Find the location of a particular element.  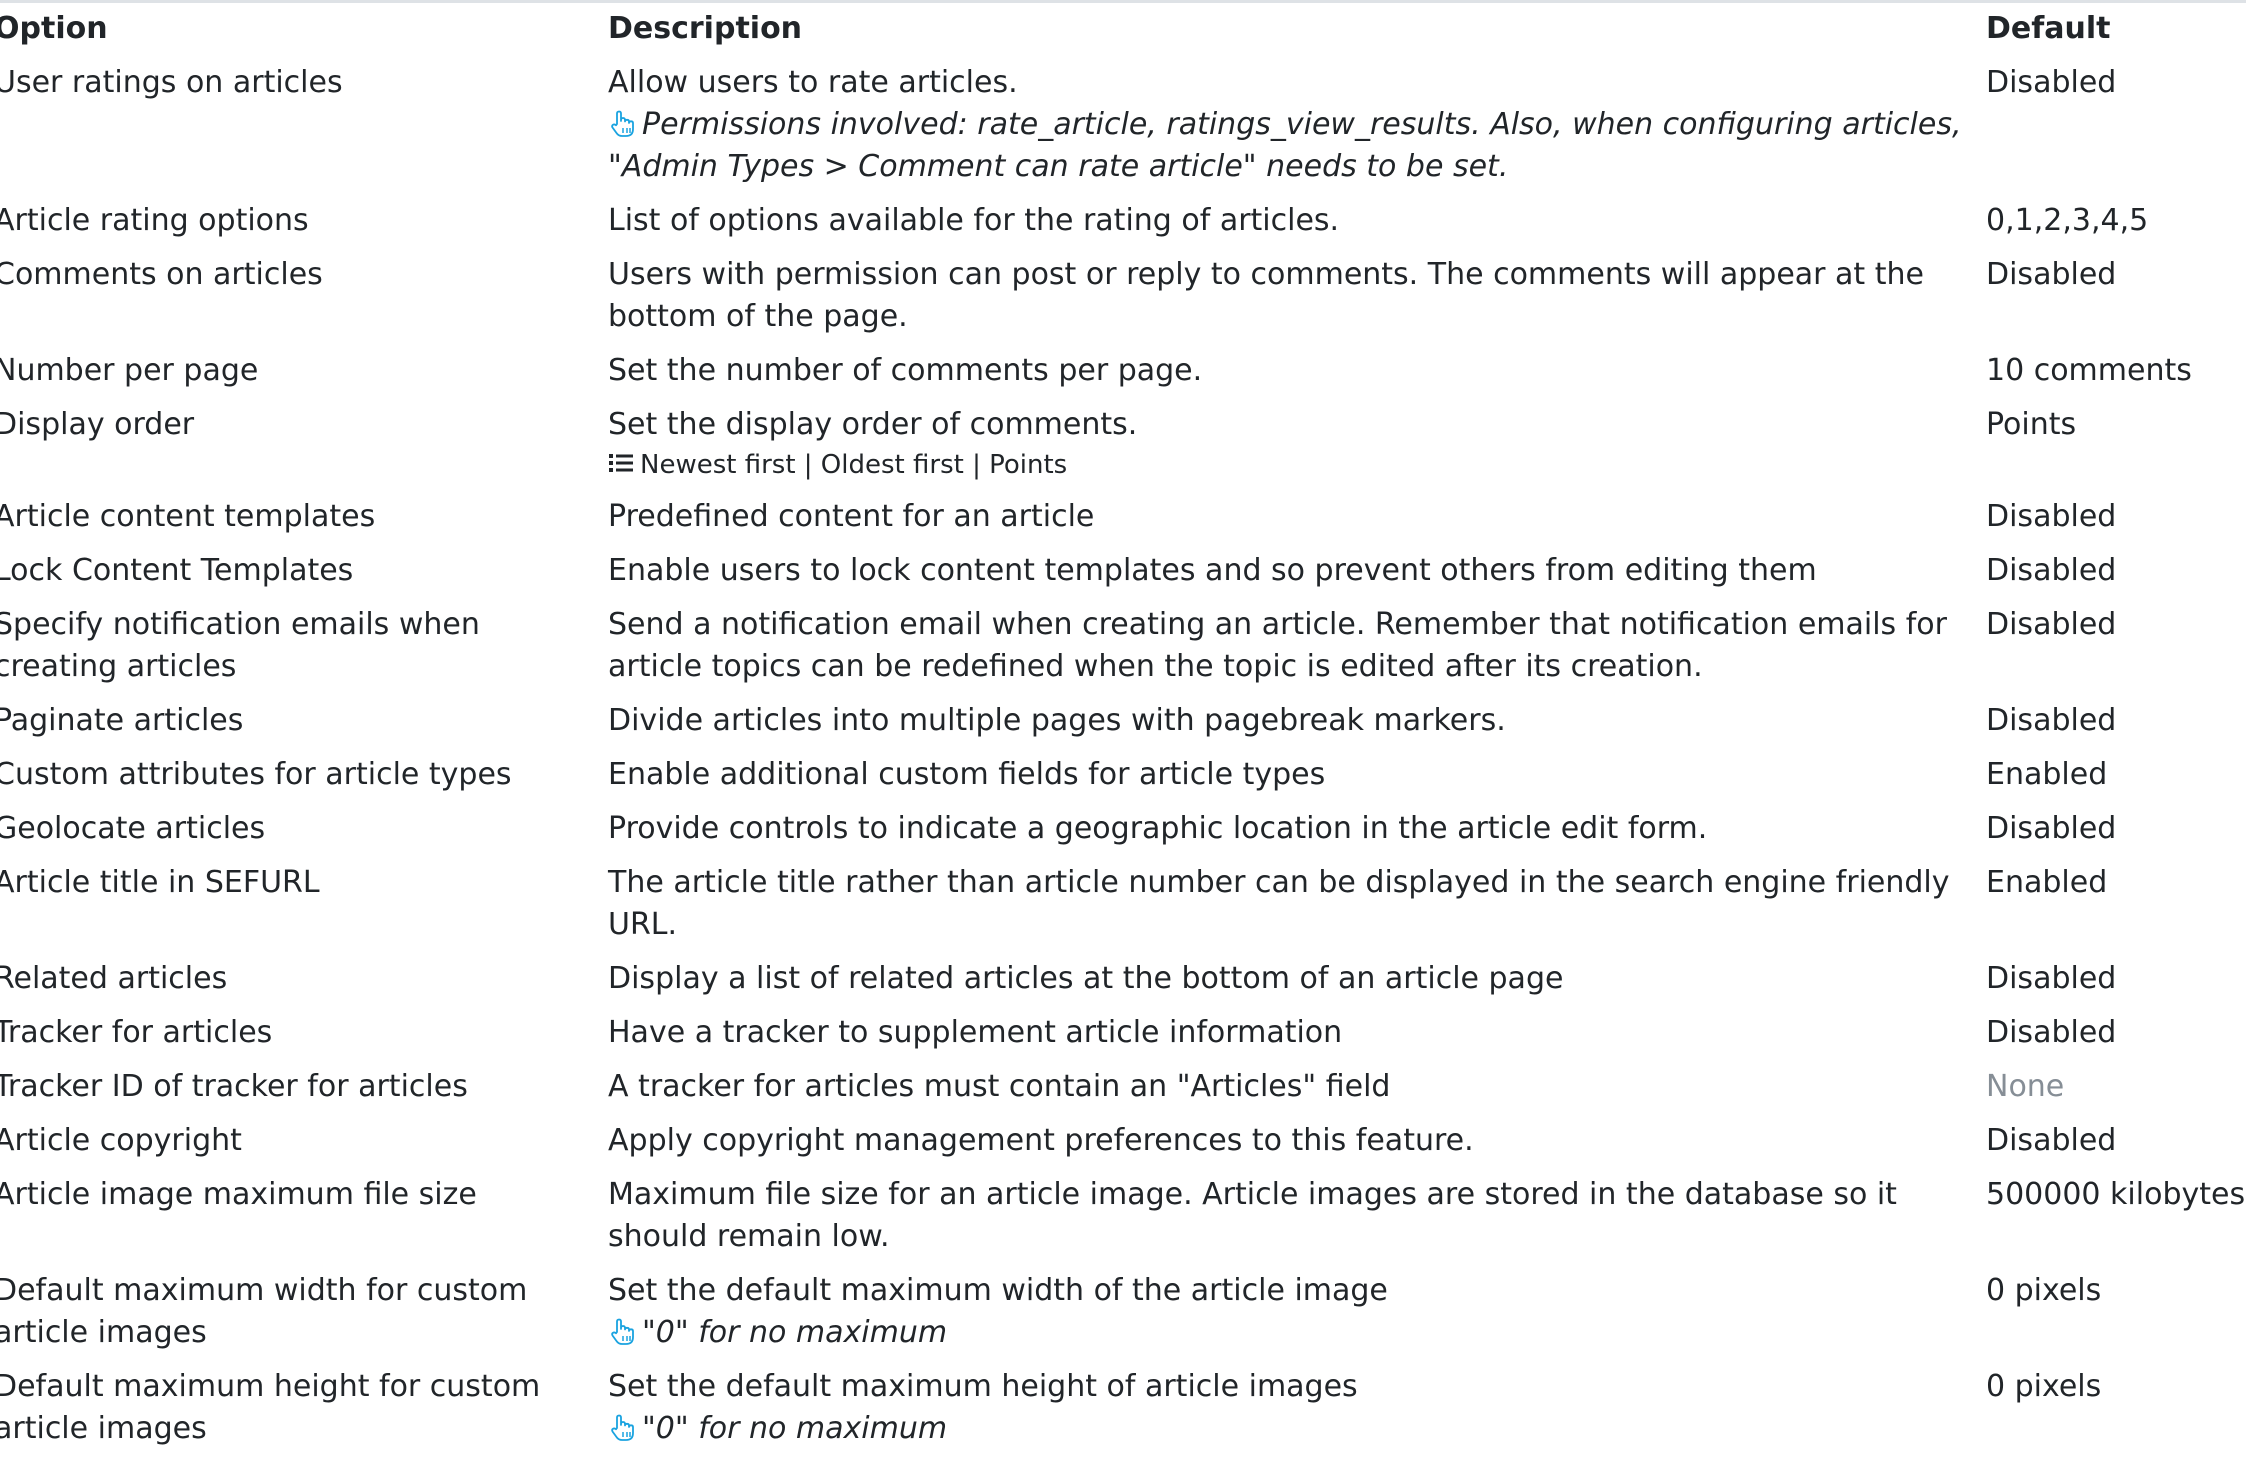

option-name: Comments on articles is located at coordinates (161, 274).